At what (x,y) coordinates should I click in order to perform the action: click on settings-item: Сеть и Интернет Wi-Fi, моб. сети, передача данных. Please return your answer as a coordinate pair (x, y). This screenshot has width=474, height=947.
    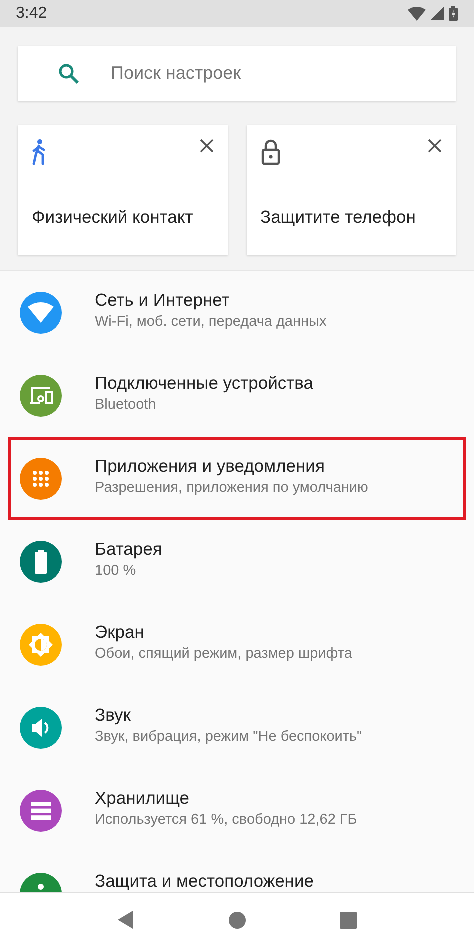
    Looking at the image, I should click on (237, 312).